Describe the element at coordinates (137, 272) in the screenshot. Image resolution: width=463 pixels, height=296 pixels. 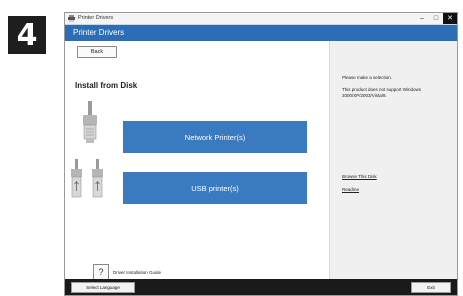
I see `driver-guide-label: Driver Installation Guide` at that location.